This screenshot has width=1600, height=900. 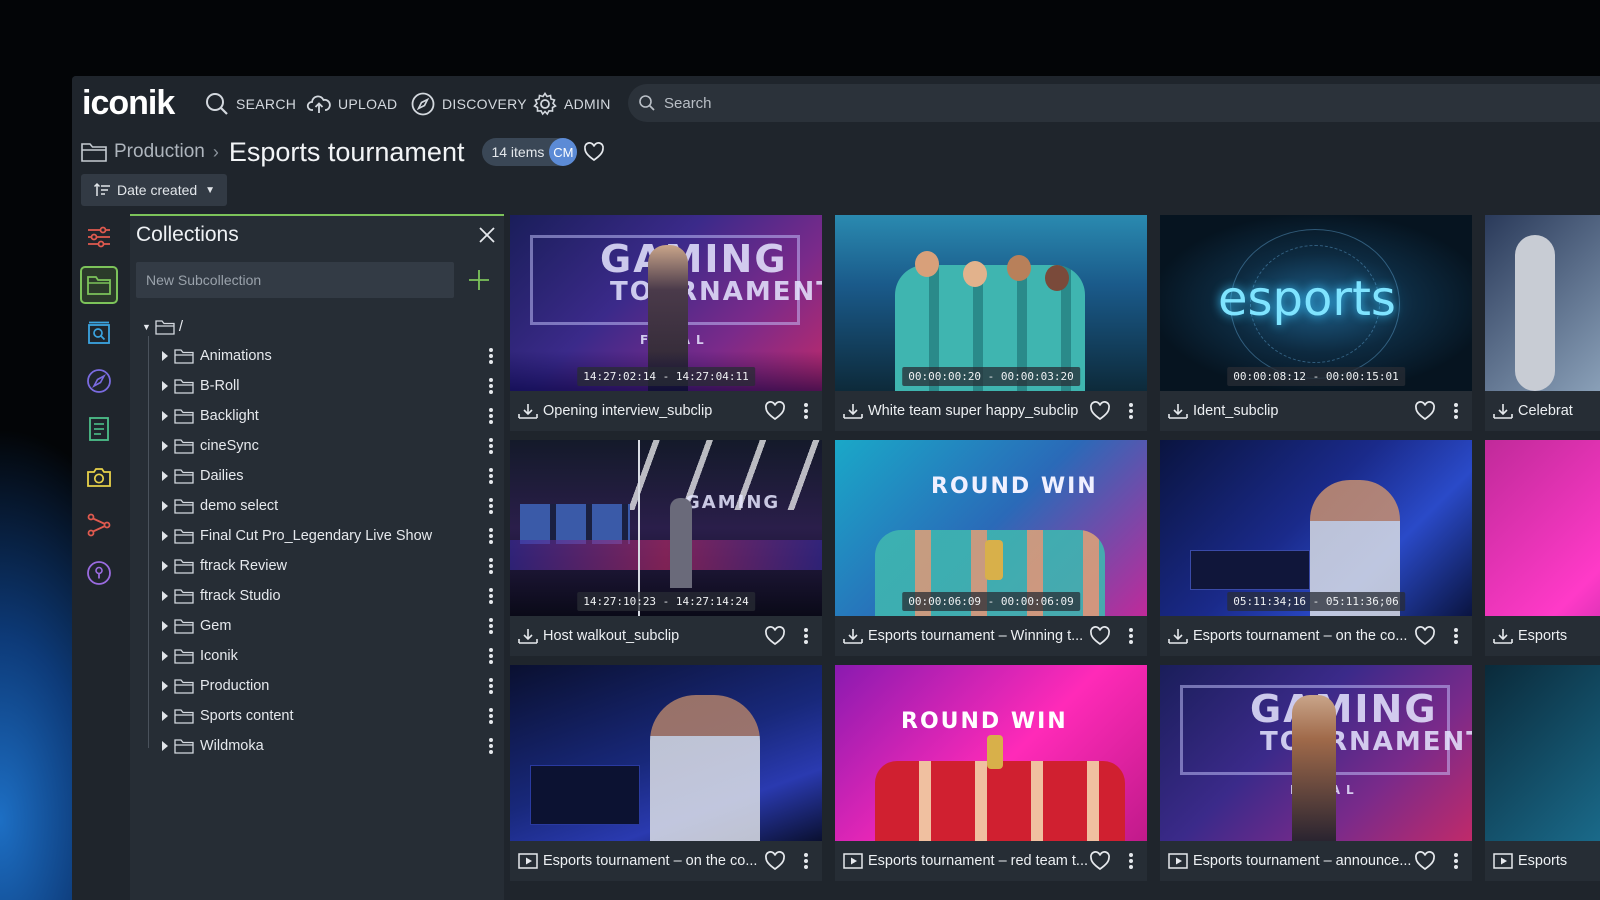 I want to click on asset-title: White team super happy_subclip, so click(x=979, y=411).